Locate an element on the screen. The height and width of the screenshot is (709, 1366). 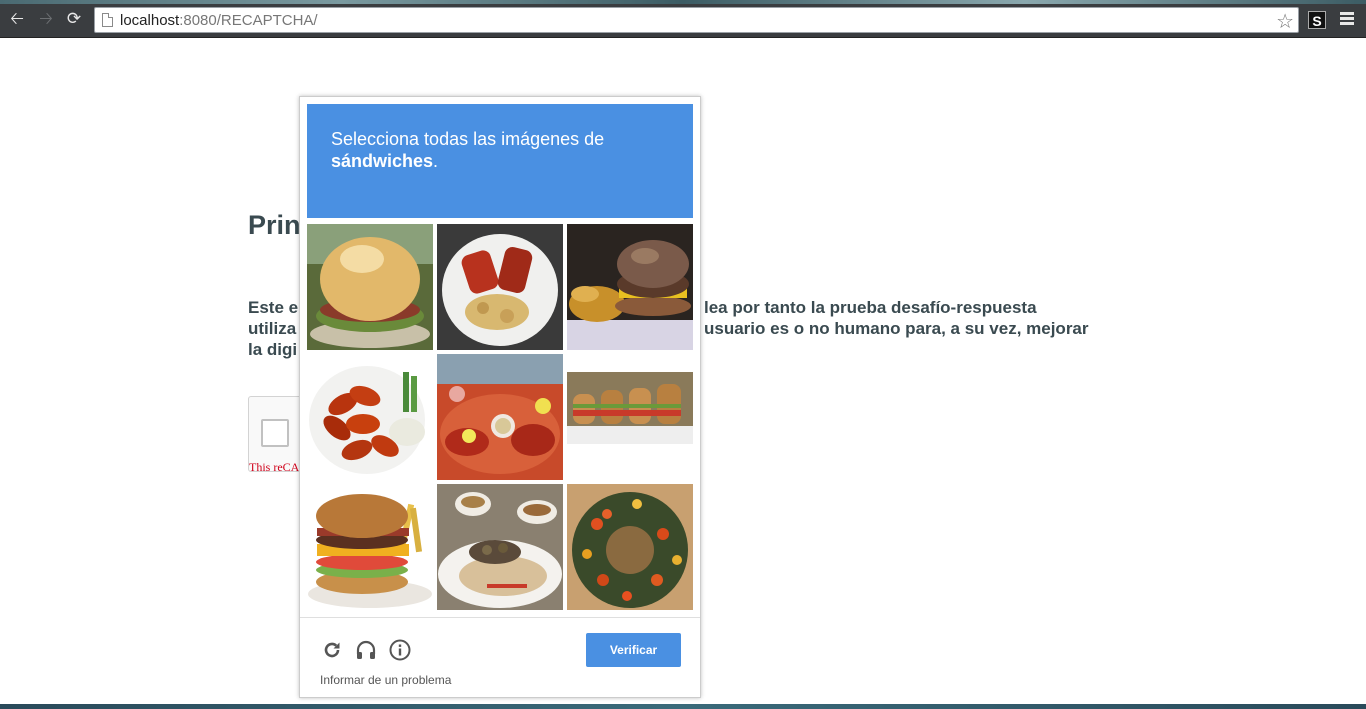
headphones-icon is located at coordinates (366, 650).